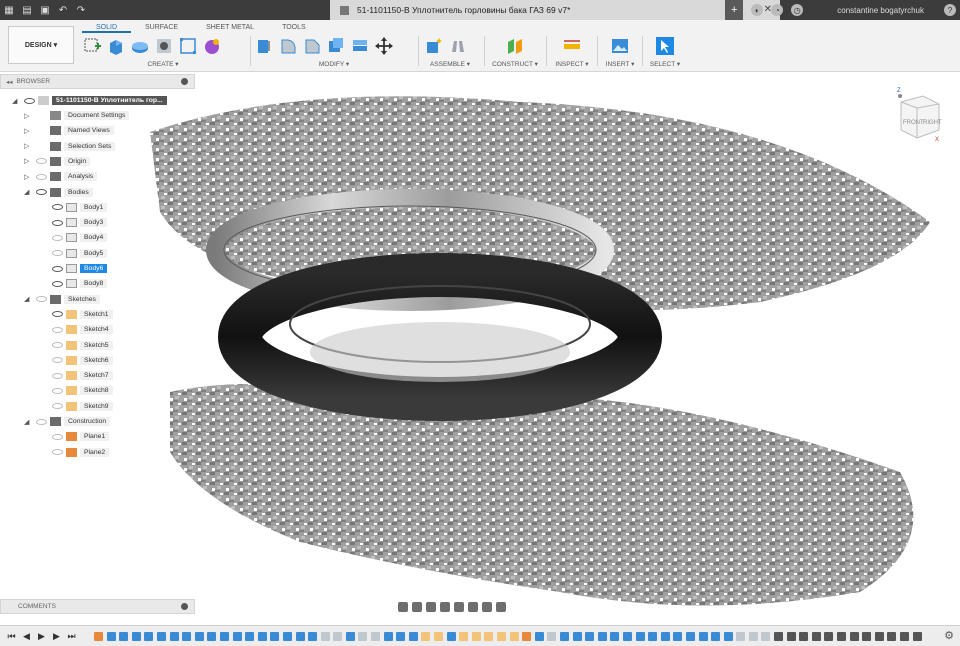 The image size is (960, 646). Describe the element at coordinates (336, 46) in the screenshot. I see `shell-icon` at that location.